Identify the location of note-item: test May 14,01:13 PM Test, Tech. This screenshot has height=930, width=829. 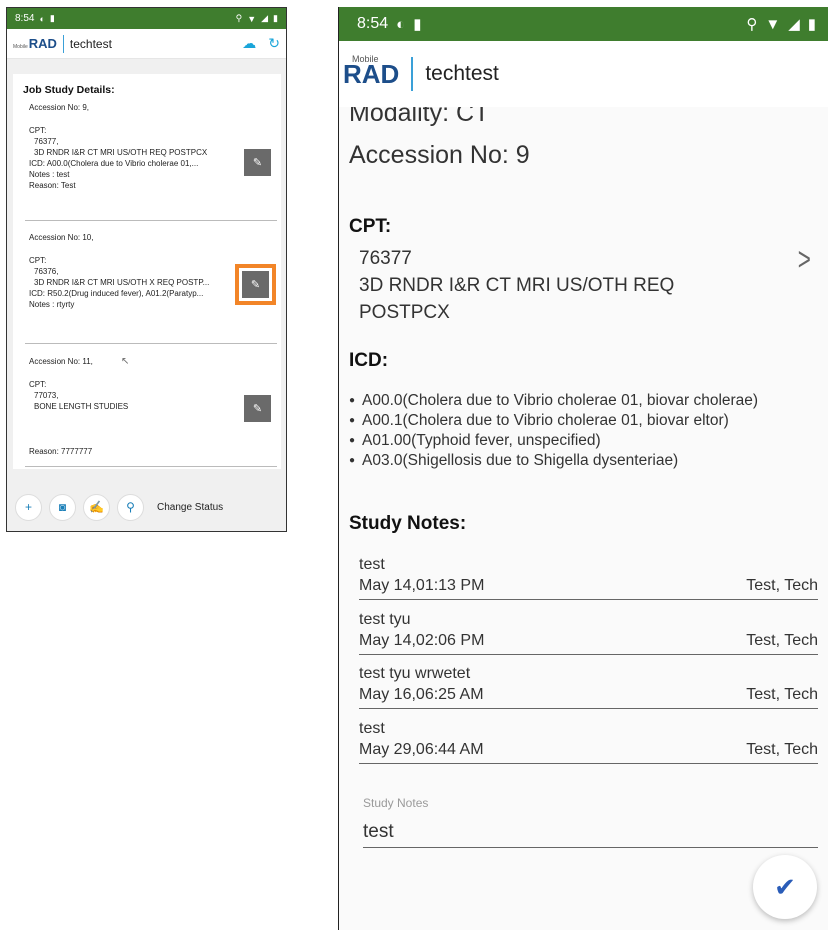
(588, 577).